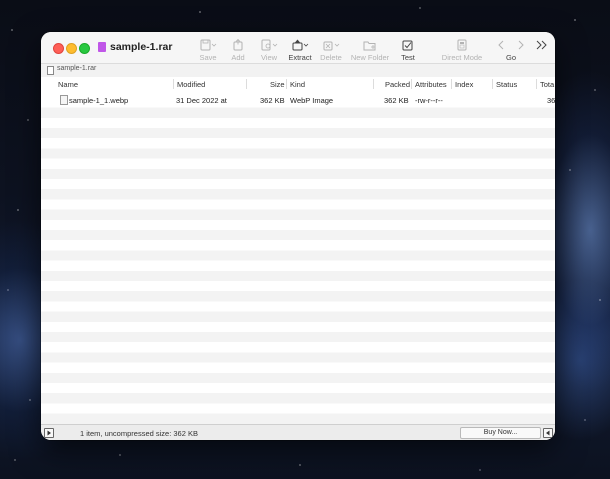 This screenshot has height=479, width=610. What do you see at coordinates (547, 84) in the screenshot?
I see `column-total: Tota` at bounding box center [547, 84].